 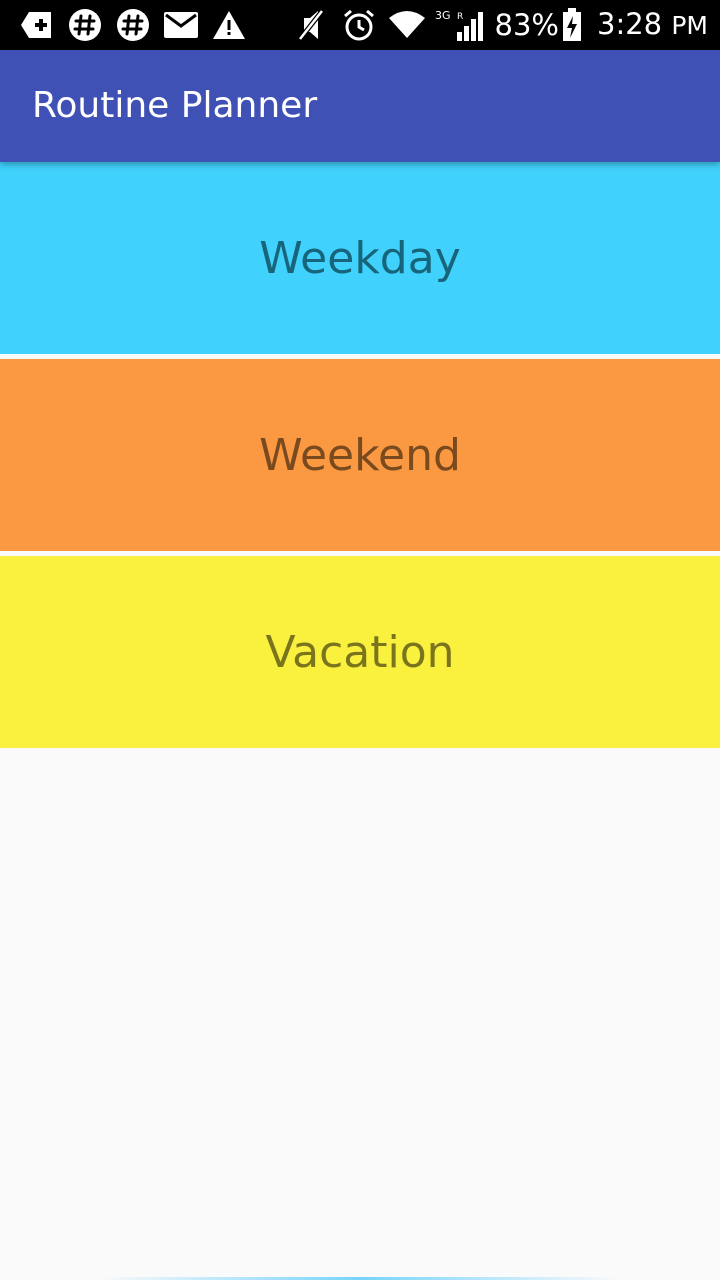 I want to click on status-bar: 3G R 83% 3:28 PM, so click(x=360, y=25).